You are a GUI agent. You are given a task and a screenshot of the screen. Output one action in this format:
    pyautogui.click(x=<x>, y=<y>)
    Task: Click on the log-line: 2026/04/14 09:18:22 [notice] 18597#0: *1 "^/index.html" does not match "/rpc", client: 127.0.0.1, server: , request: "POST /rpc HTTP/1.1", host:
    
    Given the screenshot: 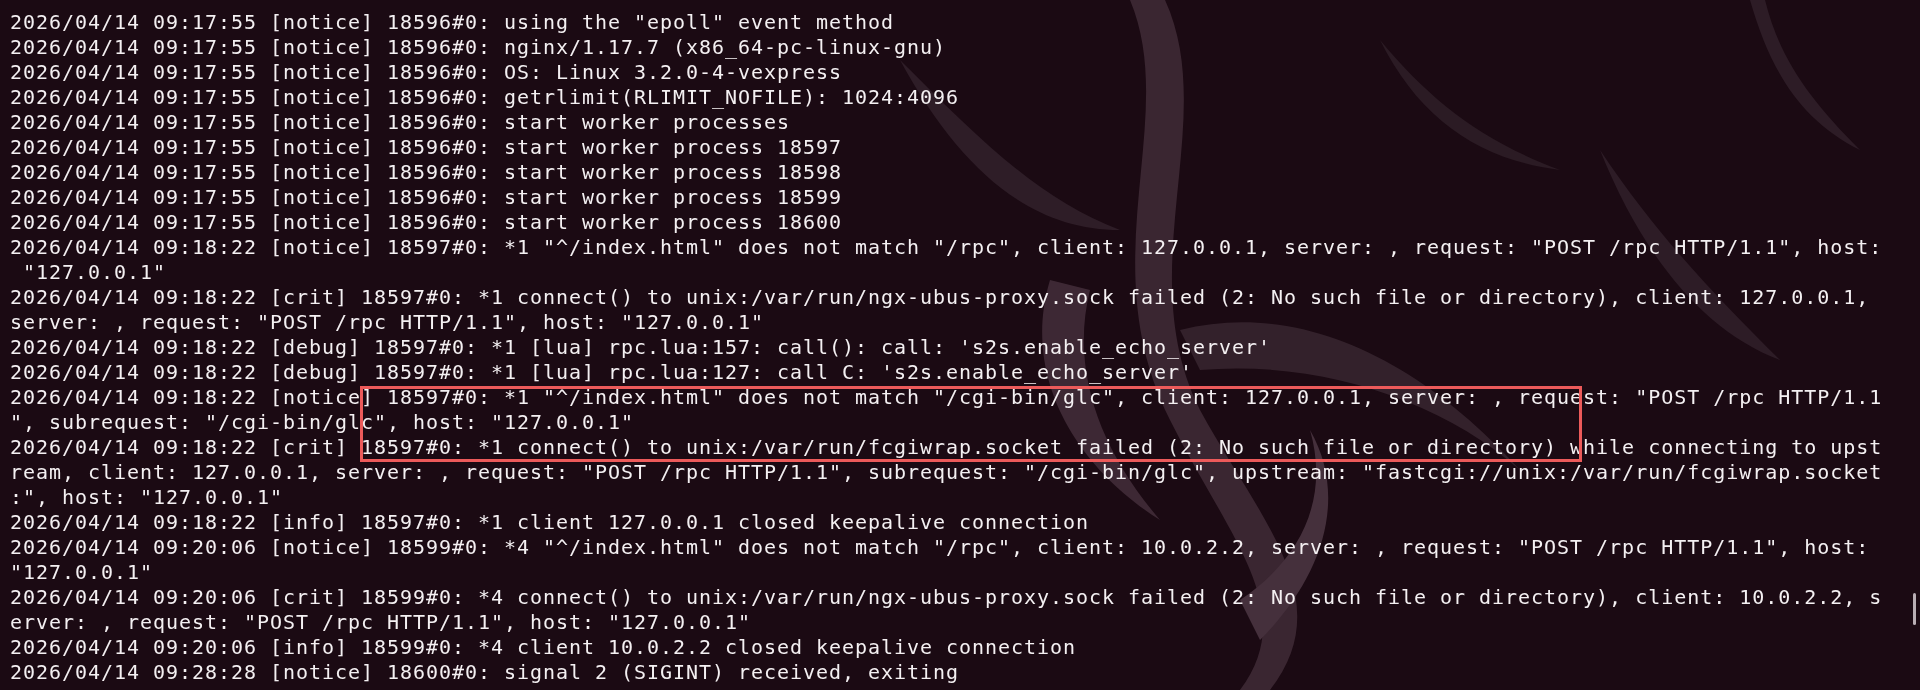 What is the action you would take?
    pyautogui.click(x=946, y=247)
    